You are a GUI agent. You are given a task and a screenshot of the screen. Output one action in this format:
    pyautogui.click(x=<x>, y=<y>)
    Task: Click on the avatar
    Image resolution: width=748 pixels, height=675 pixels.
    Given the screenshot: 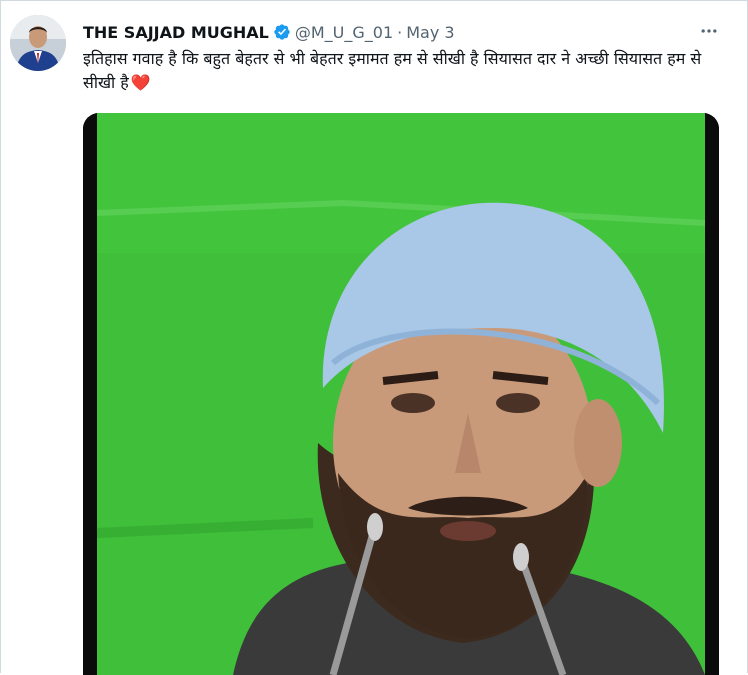 What is the action you would take?
    pyautogui.click(x=38, y=43)
    